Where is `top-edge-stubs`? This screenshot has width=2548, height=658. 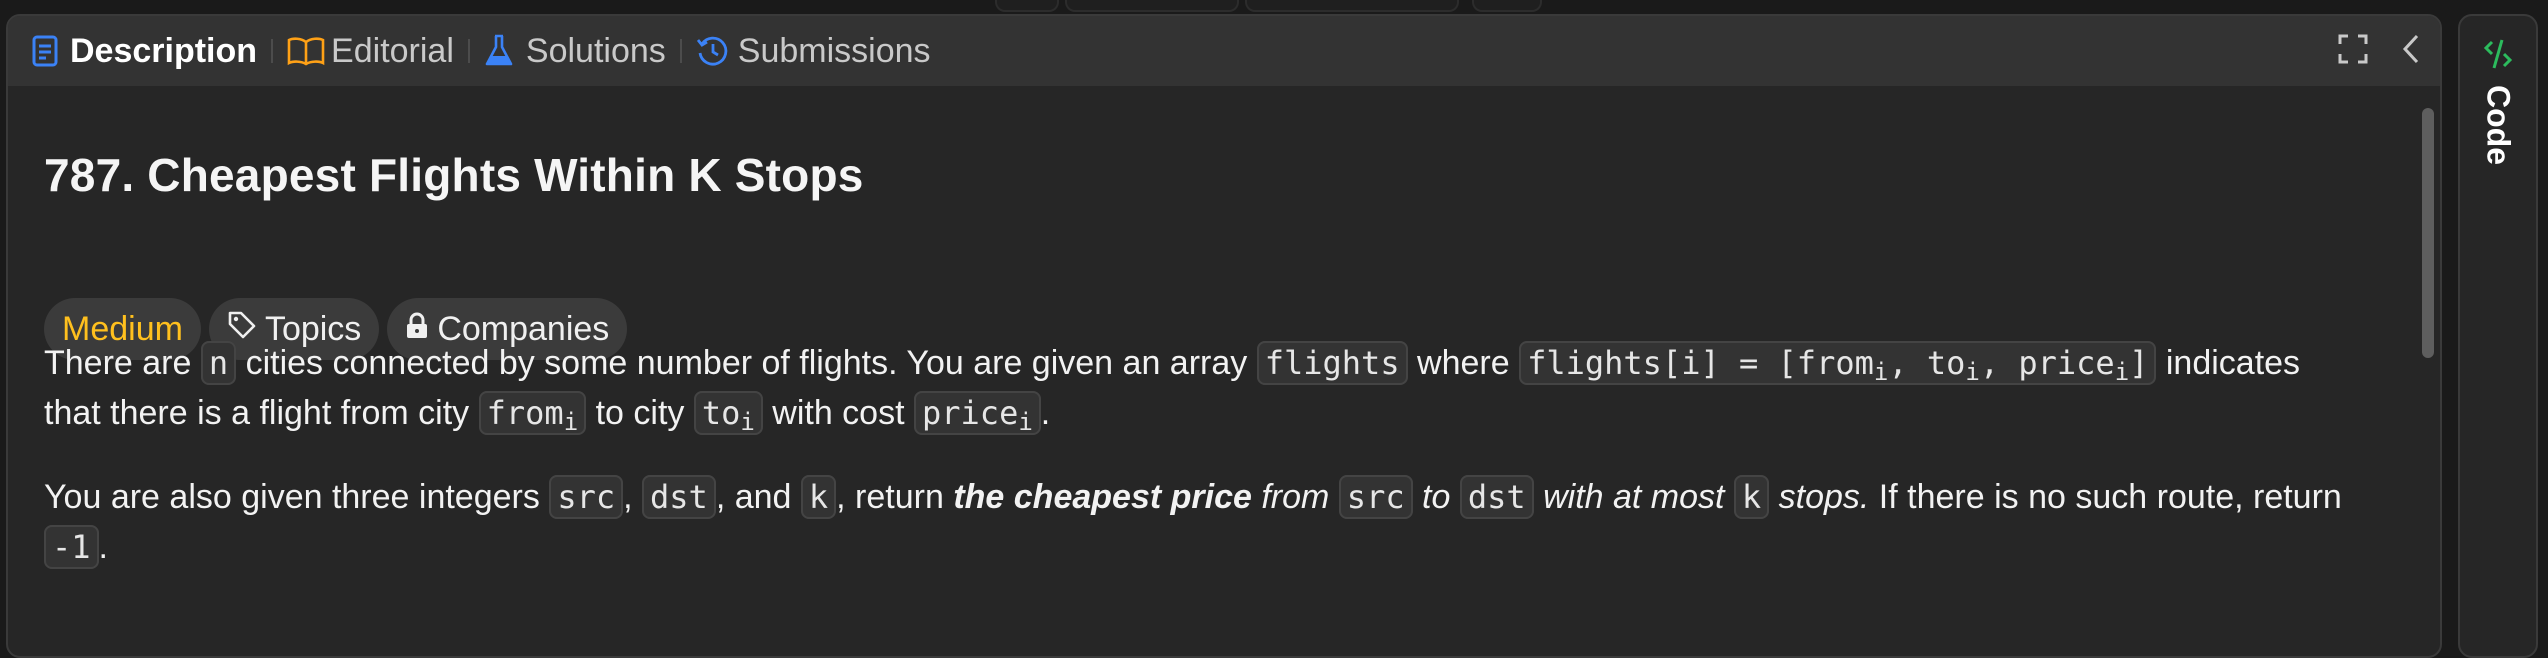 top-edge-stubs is located at coordinates (1274, 6).